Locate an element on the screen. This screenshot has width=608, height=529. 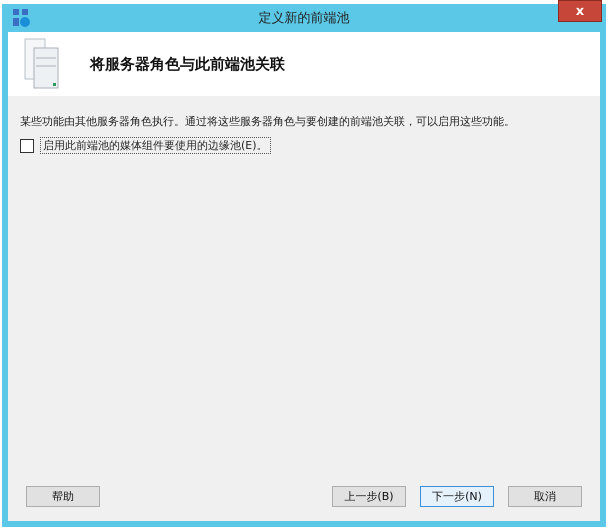
close-button: x is located at coordinates (580, 11).